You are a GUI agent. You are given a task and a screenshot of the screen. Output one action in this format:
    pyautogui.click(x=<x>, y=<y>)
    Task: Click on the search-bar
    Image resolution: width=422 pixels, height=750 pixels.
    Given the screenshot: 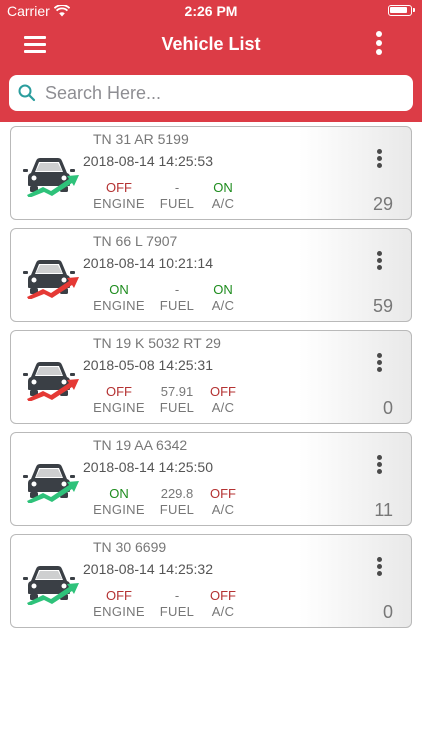 What is the action you would take?
    pyautogui.click(x=211, y=94)
    